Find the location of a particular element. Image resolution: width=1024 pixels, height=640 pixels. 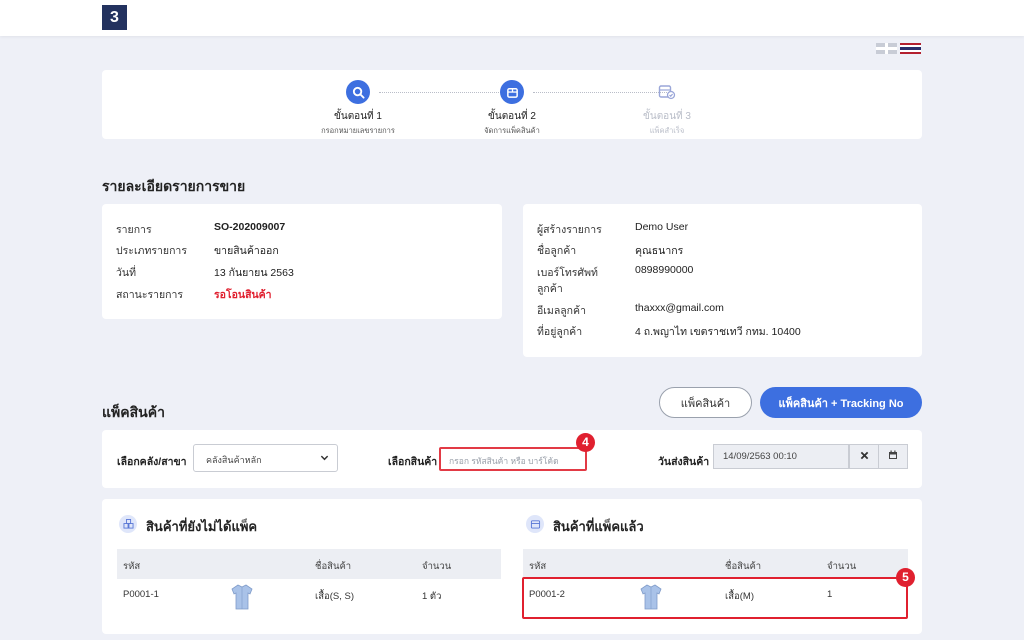

ship-date-input: 14/09/2563 00:10 is located at coordinates (781, 456).